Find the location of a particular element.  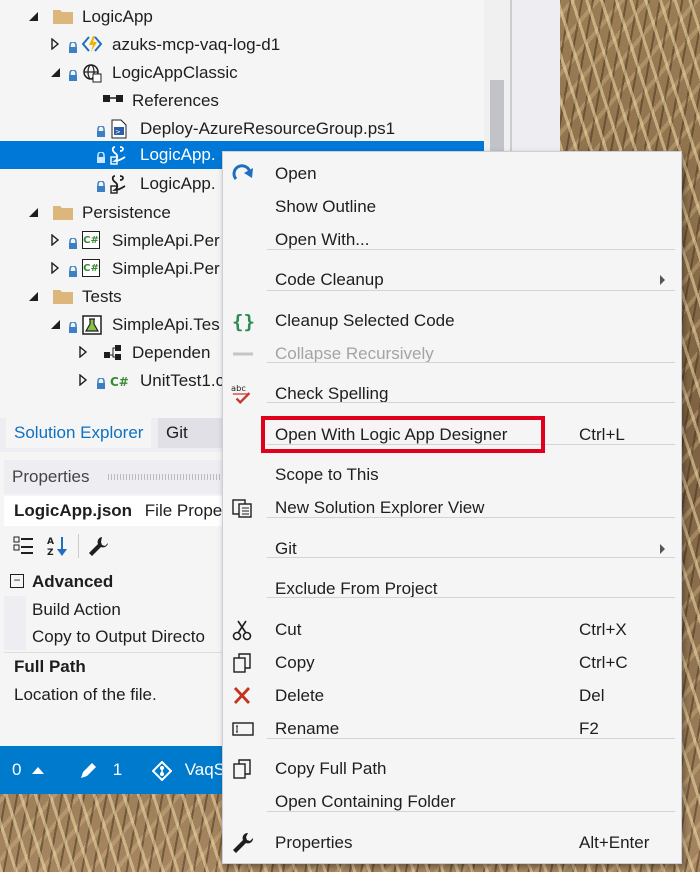

test-project-icon is located at coordinates (92, 325).